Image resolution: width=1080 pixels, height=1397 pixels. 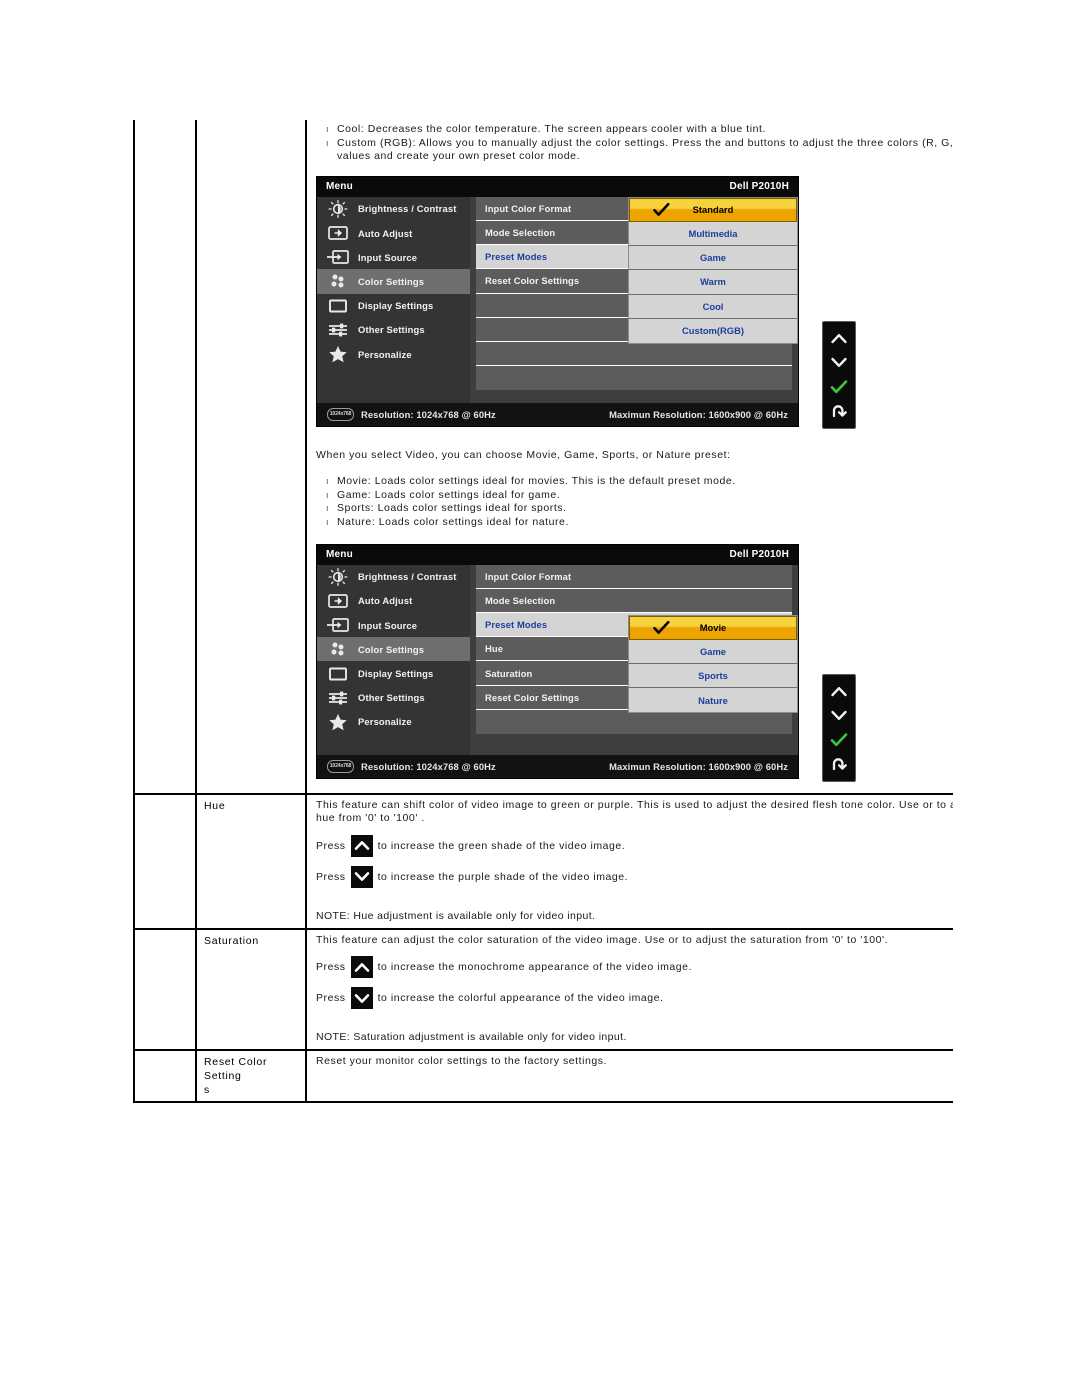 What do you see at coordinates (839, 374) in the screenshot?
I see `monitor-button-strip` at bounding box center [839, 374].